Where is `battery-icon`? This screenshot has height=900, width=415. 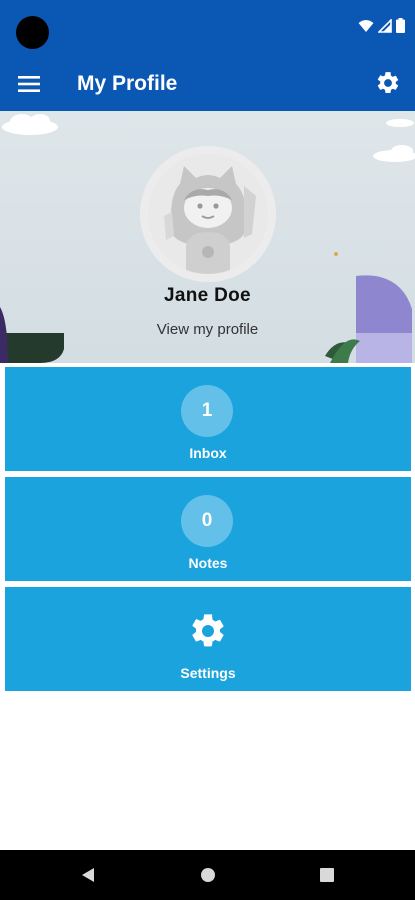 battery-icon is located at coordinates (400, 25).